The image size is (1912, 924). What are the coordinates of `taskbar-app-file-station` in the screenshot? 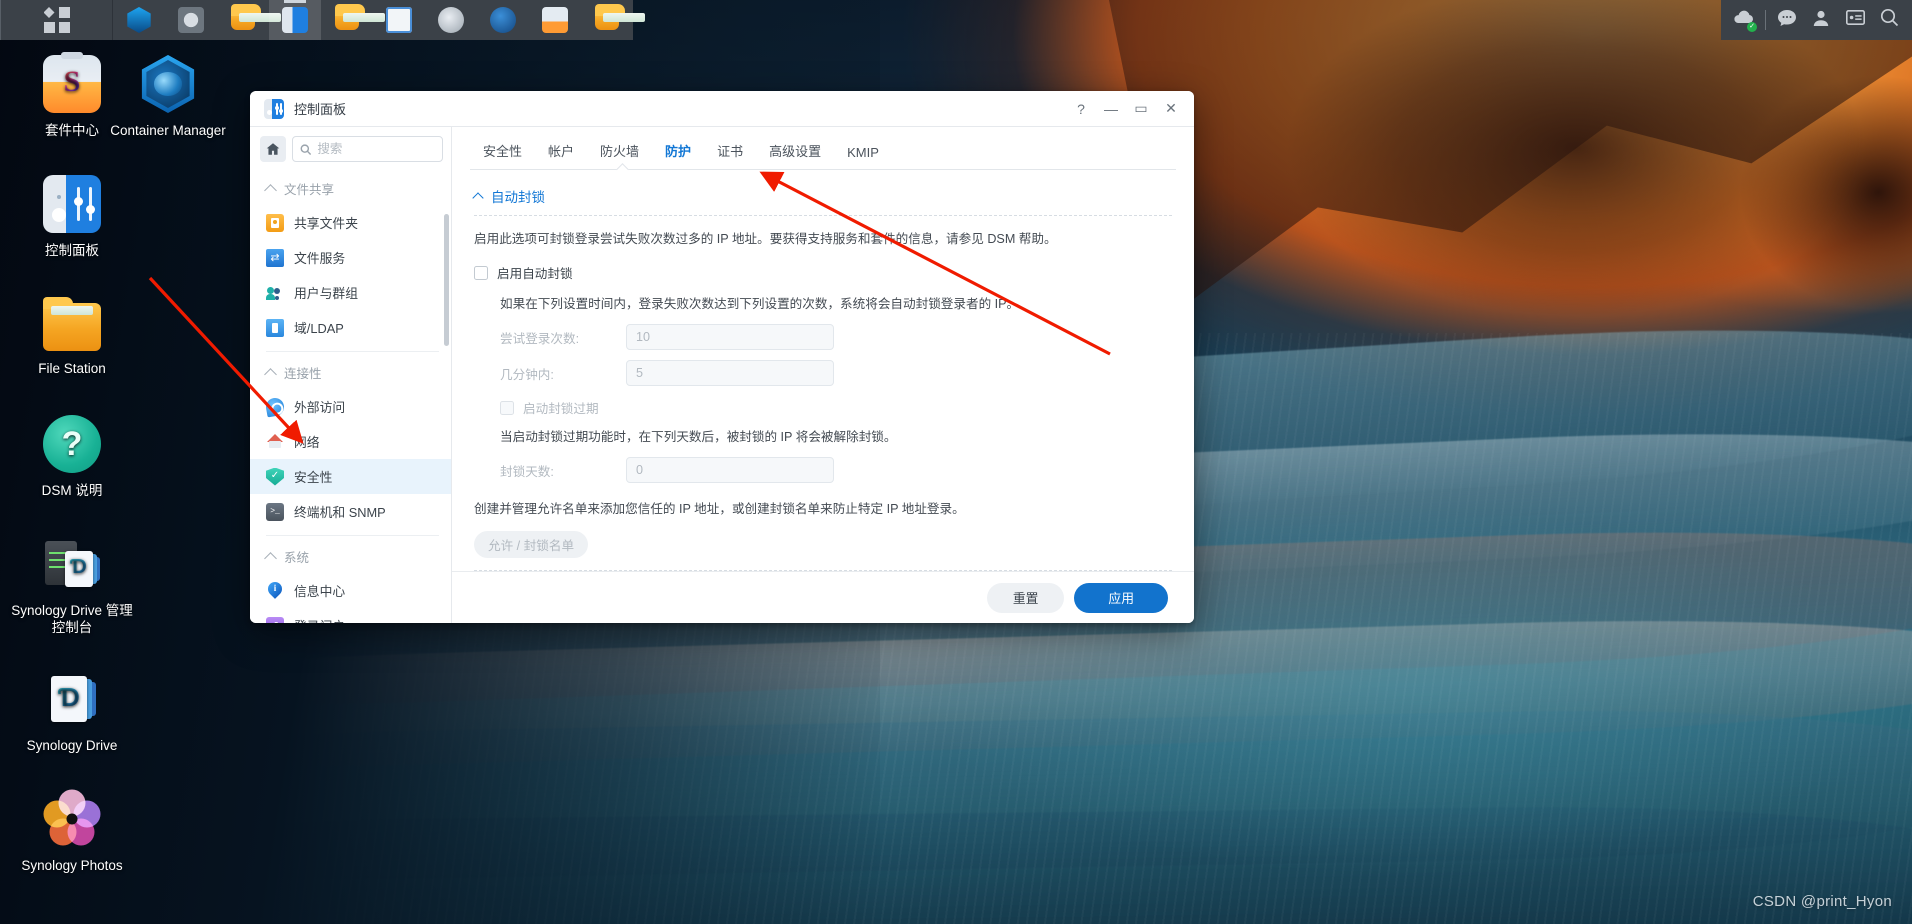 It's located at (249, 20).